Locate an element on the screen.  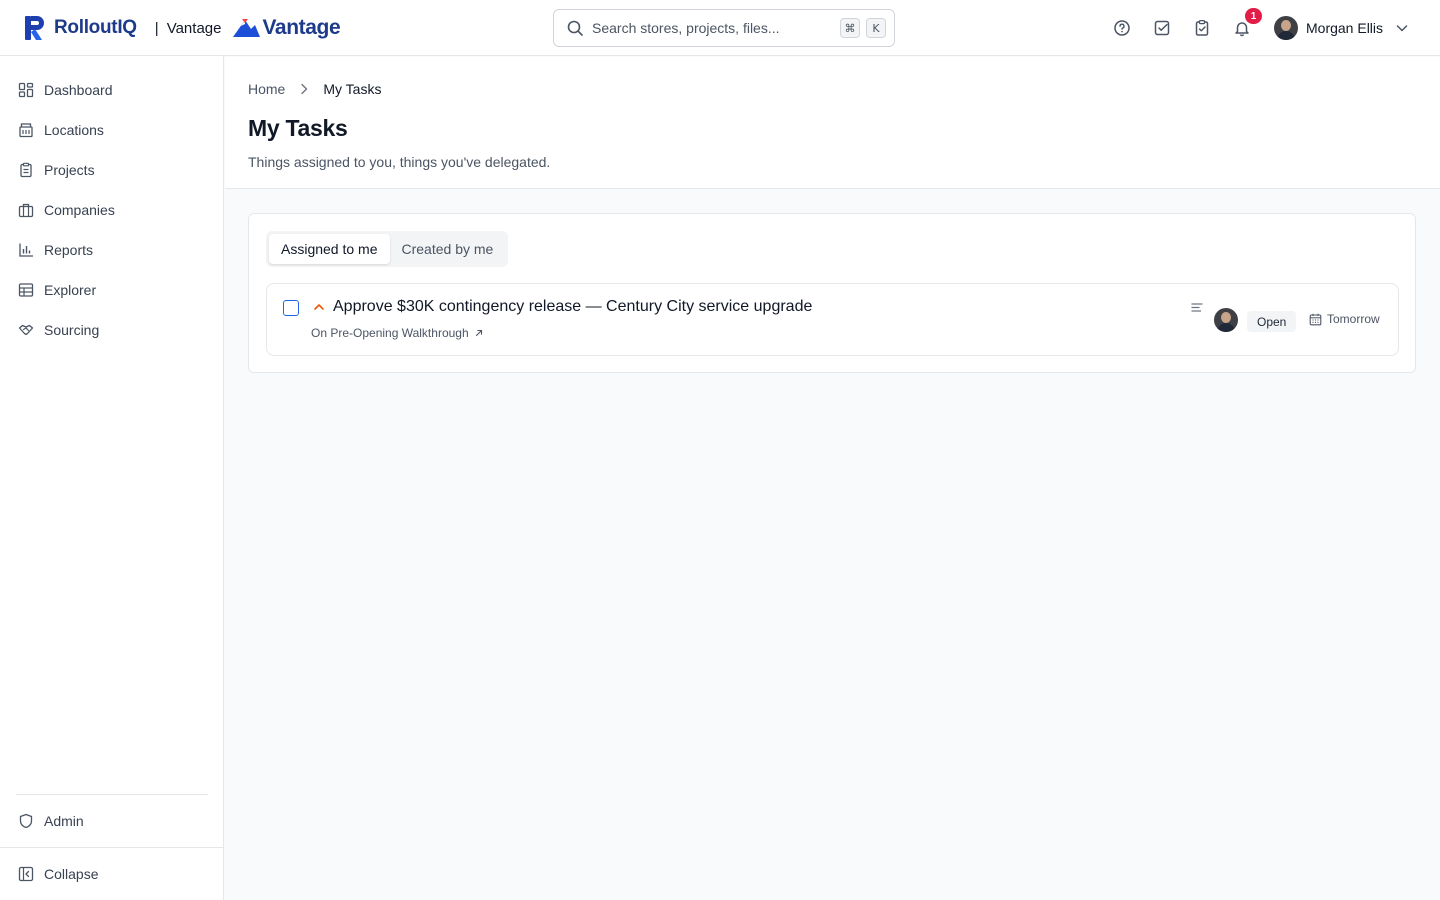
due-date: Tomorrow is located at coordinates (1344, 319).